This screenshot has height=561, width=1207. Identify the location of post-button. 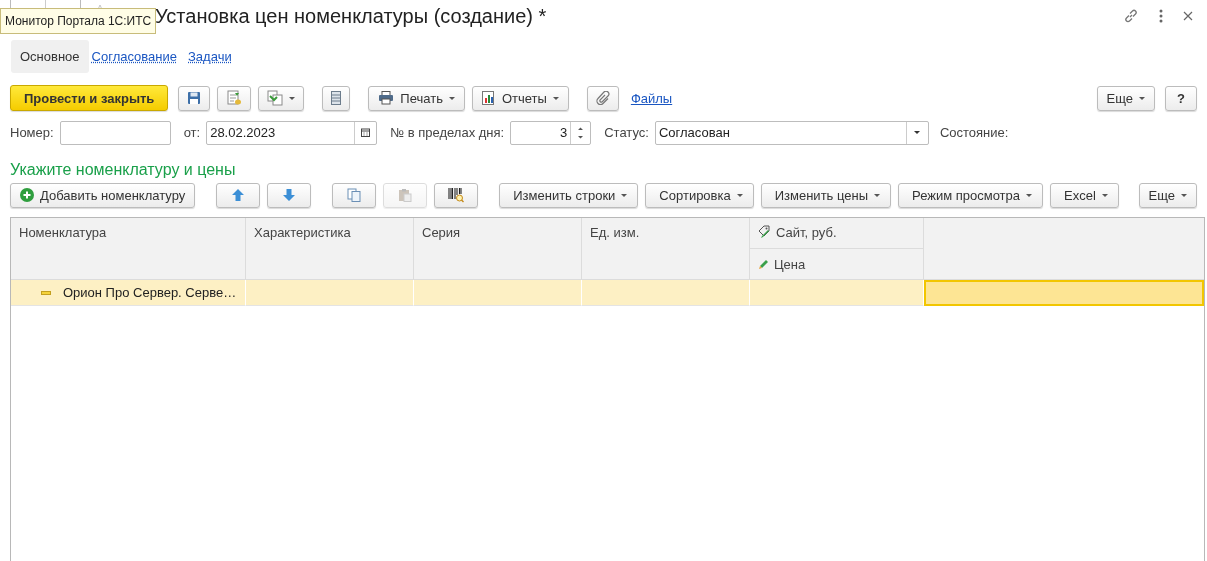
(234, 98).